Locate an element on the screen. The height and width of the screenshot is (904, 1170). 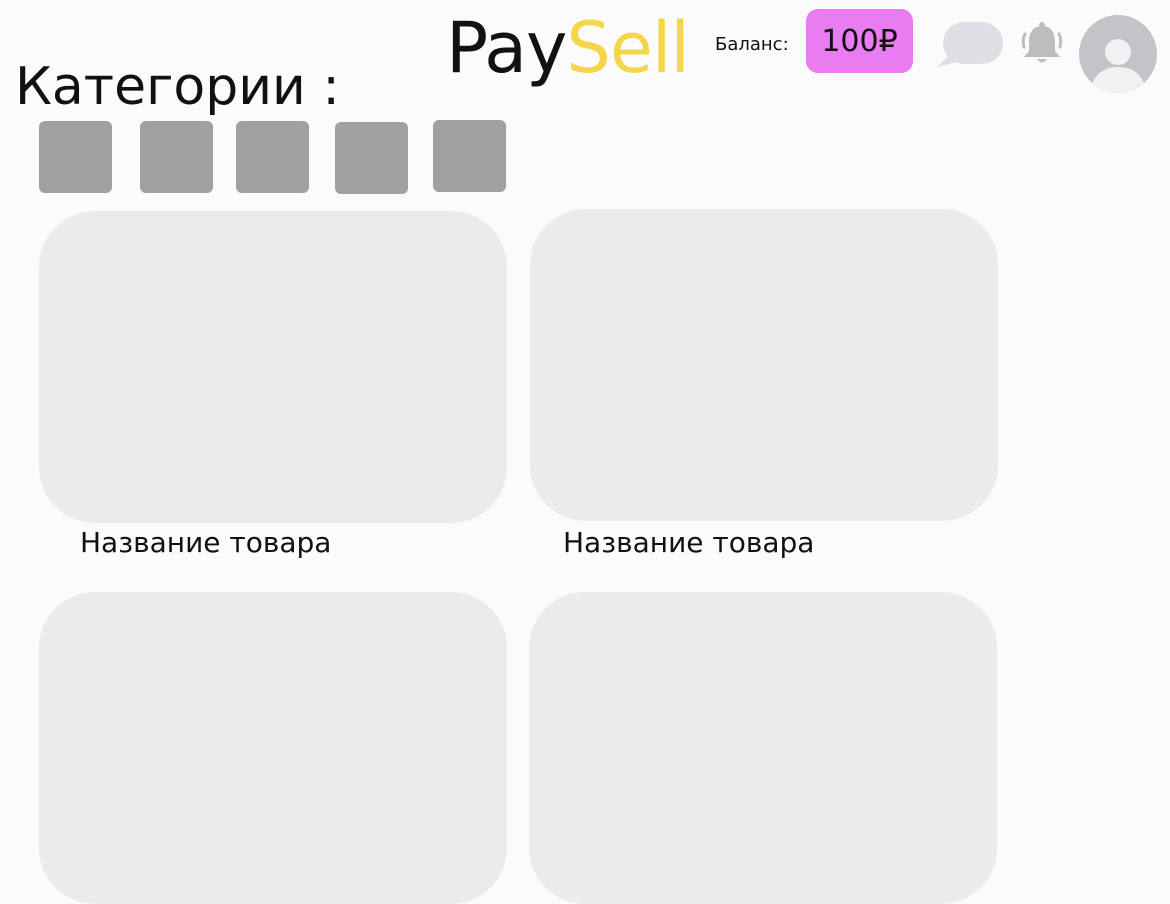
balance-value: 100₽ is located at coordinates (859, 41).